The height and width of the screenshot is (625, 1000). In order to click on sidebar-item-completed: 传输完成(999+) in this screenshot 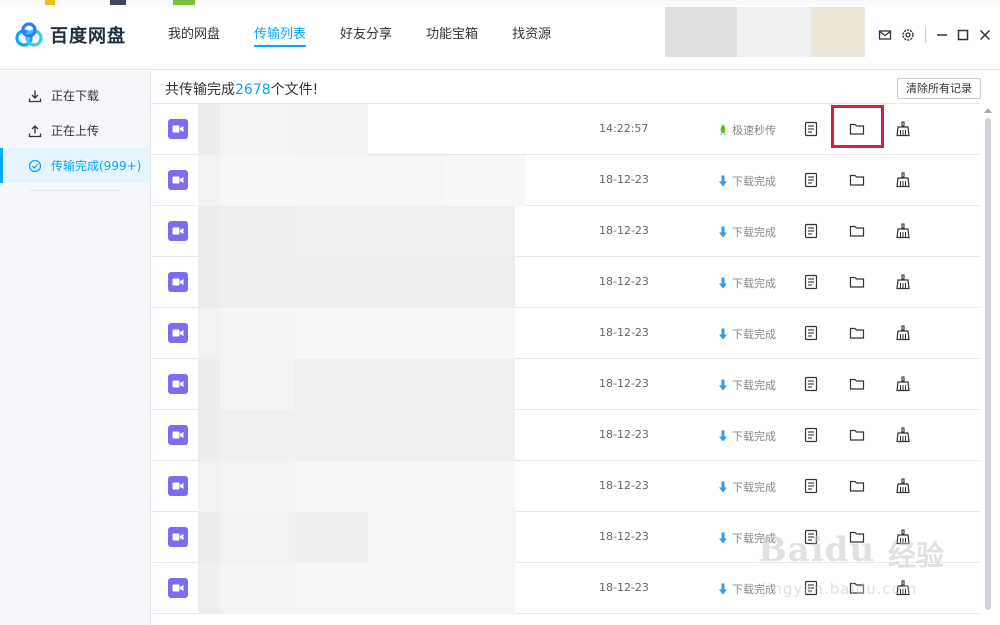, I will do `click(75, 165)`.